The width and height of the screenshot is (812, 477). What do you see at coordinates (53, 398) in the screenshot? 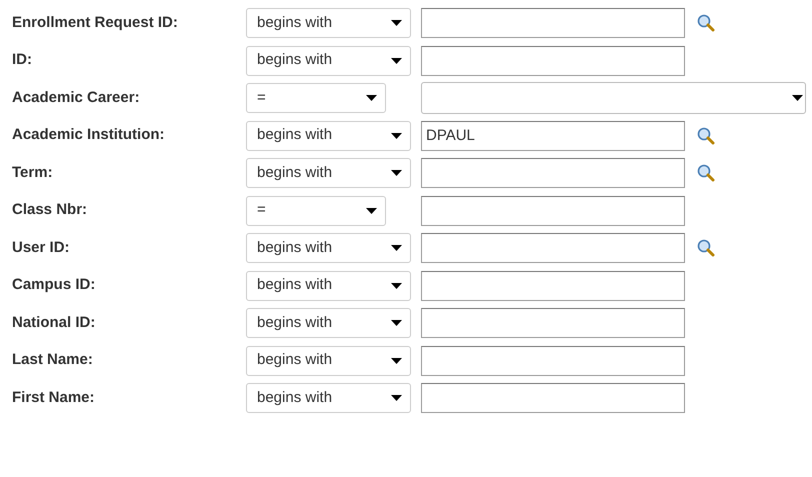
I see `field-label: First Name:` at bounding box center [53, 398].